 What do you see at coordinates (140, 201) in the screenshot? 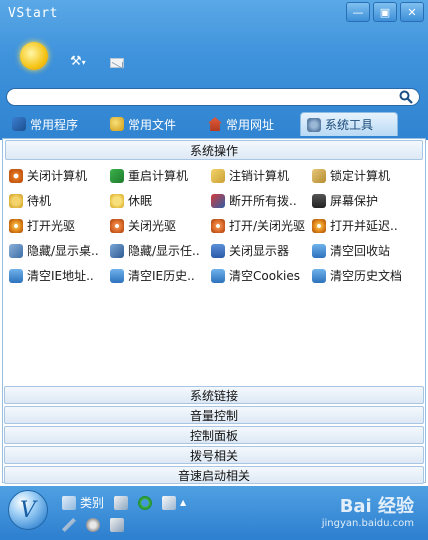
I see `item-label: 休眠` at bounding box center [140, 201].